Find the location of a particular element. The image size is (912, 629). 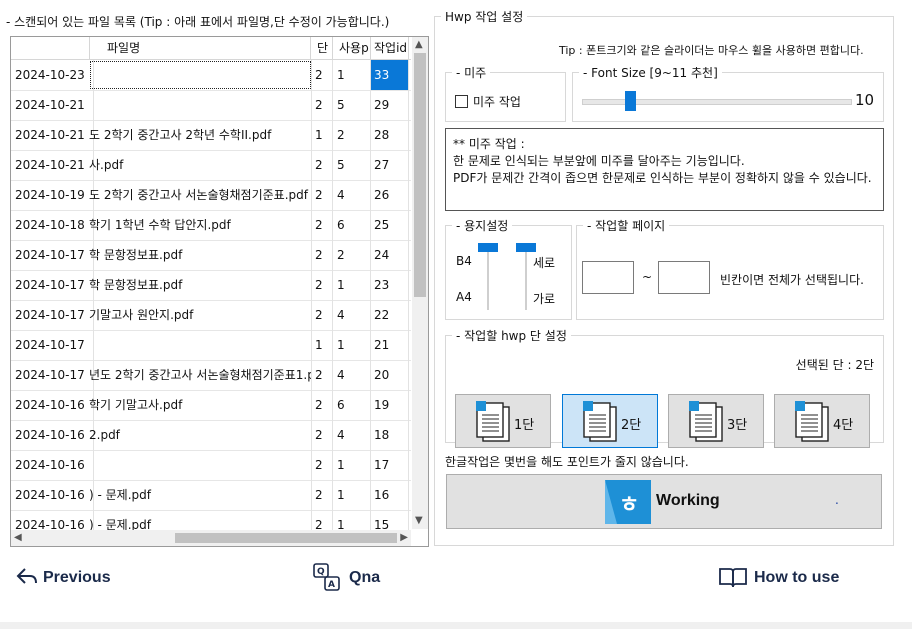

cell-filename: 학기 1학년 수학 답안지.pdf is located at coordinates (200, 225).